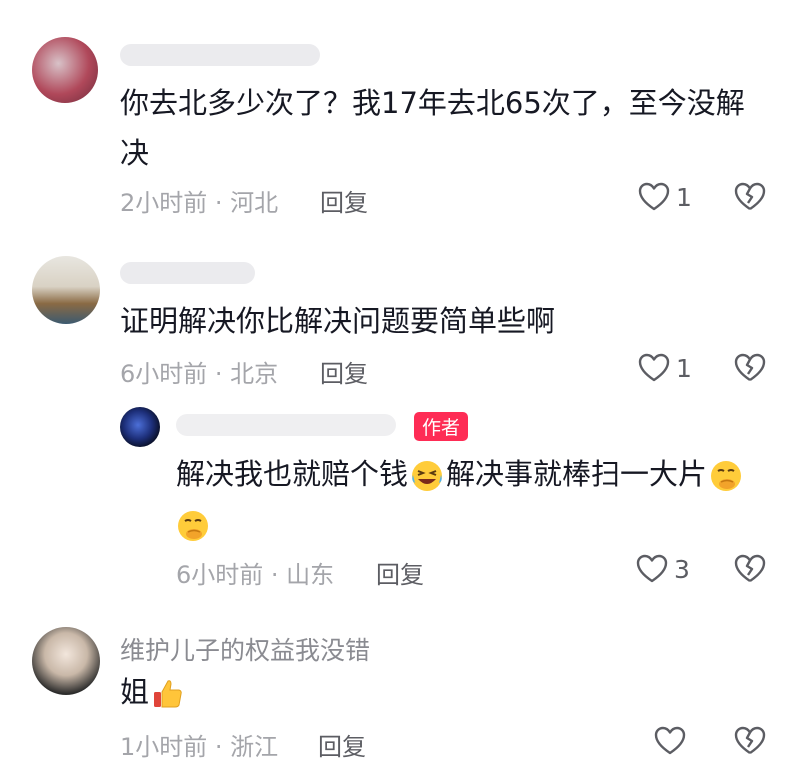 The image size is (800, 784). I want to click on like-button, so click(670, 741).